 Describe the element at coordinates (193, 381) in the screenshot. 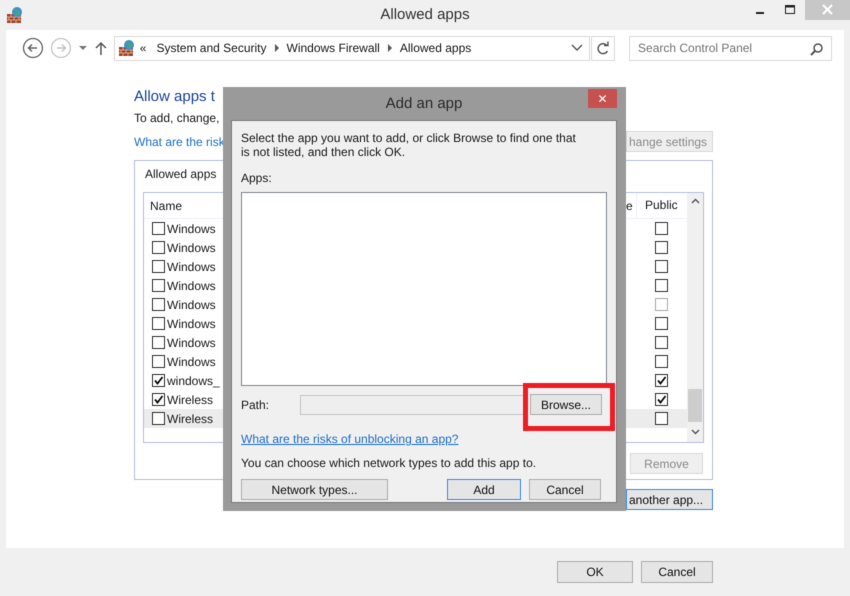

I see `app-name: windows_` at that location.